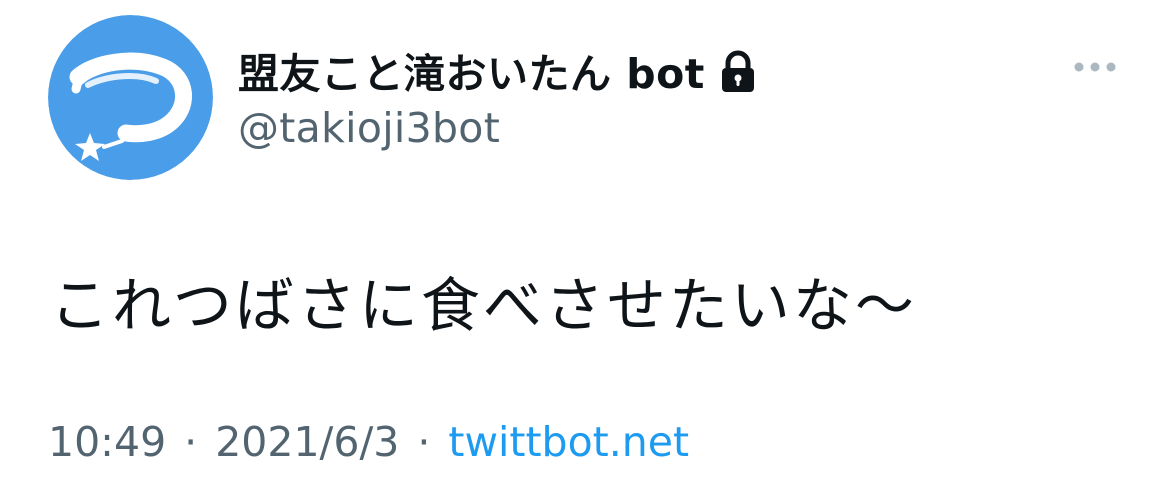 The height and width of the screenshot is (503, 1170). I want to click on more-horizontal-icon, so click(1095, 67).